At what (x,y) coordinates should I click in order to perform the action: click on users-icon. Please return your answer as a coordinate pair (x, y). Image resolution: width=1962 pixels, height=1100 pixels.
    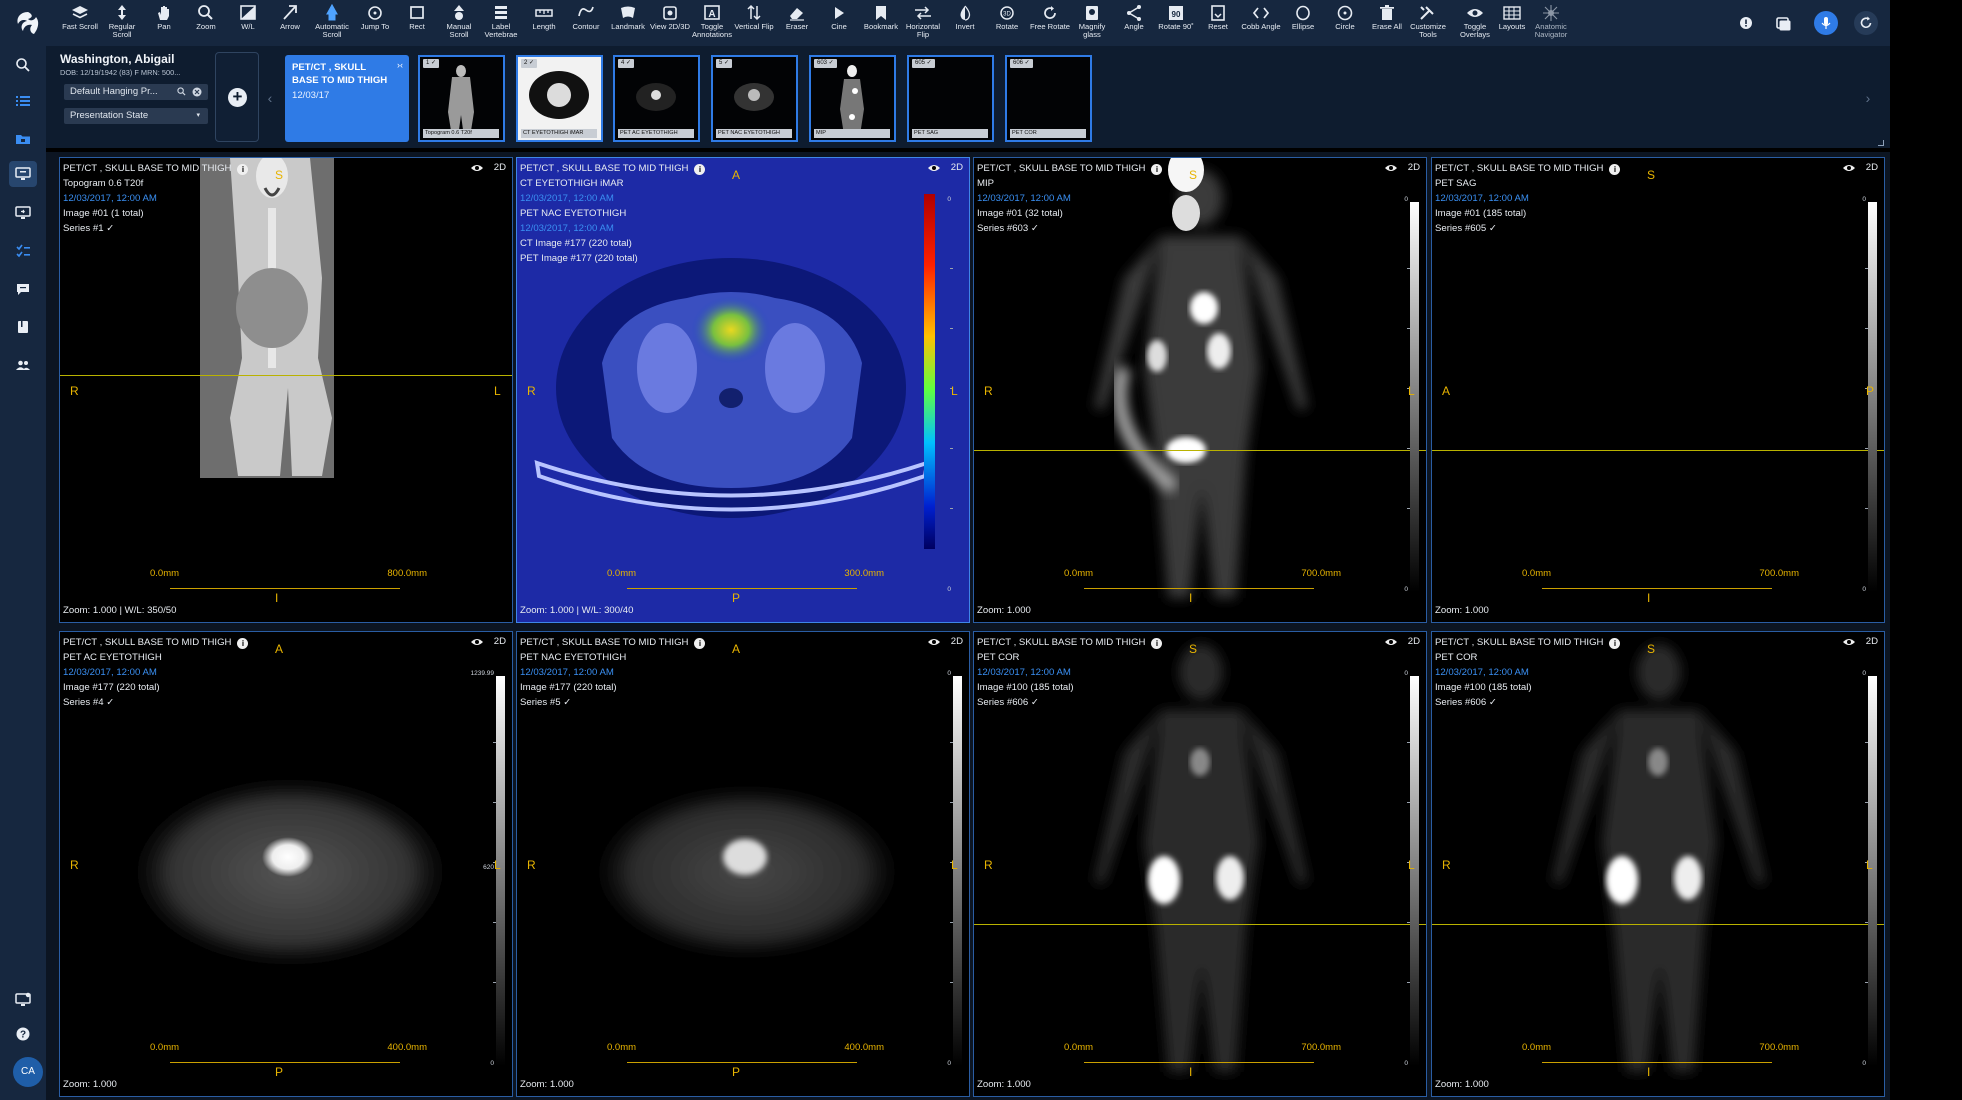
    Looking at the image, I should click on (23, 365).